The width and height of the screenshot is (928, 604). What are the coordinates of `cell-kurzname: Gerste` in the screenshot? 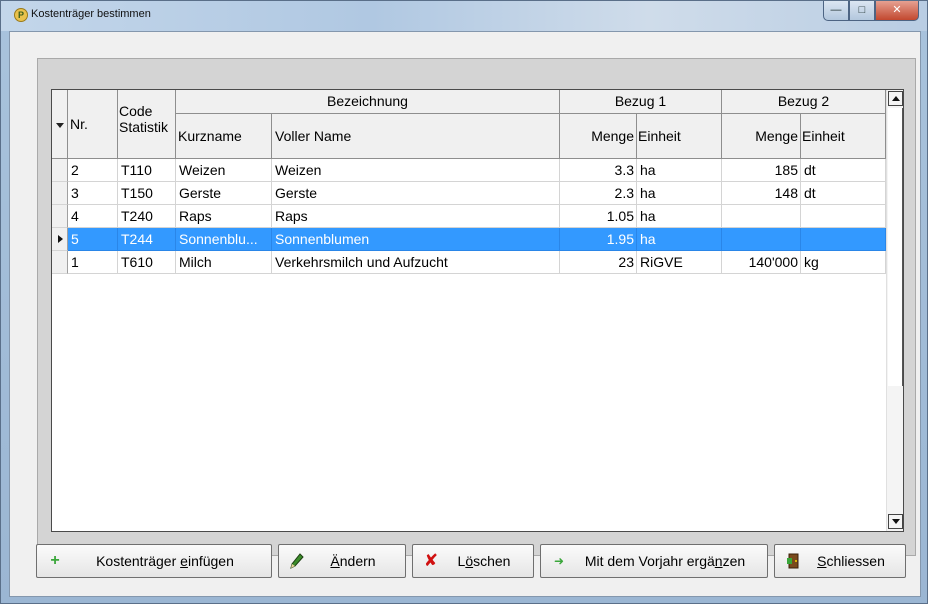 It's located at (224, 193).